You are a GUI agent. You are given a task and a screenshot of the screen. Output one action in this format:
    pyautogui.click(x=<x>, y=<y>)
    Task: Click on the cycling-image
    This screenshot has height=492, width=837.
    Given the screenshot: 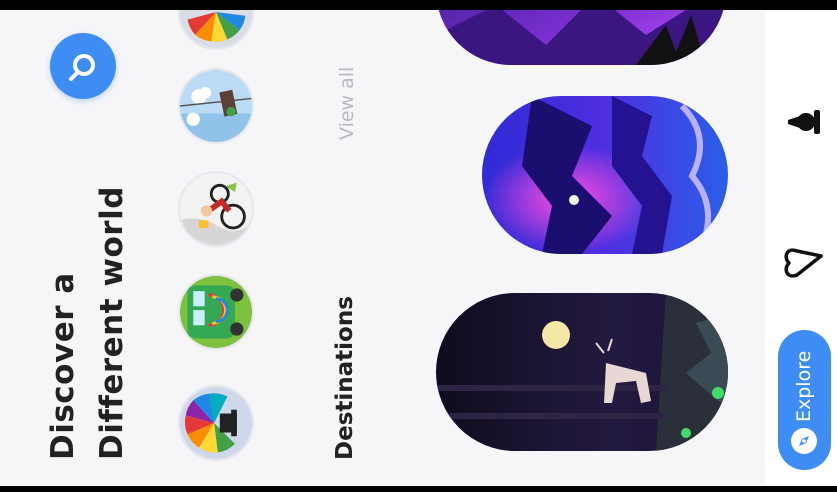 What is the action you would take?
    pyautogui.click(x=216, y=209)
    